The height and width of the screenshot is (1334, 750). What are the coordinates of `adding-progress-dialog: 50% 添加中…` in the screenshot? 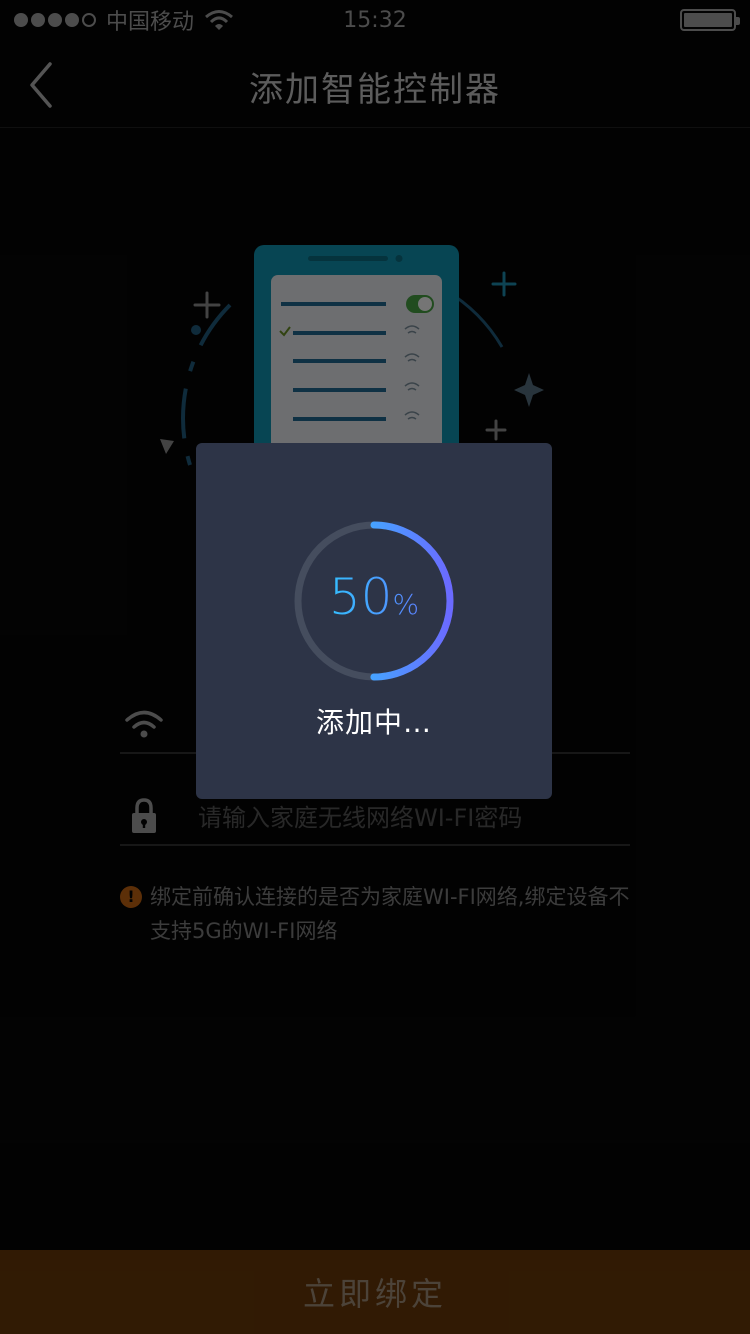 It's located at (374, 621).